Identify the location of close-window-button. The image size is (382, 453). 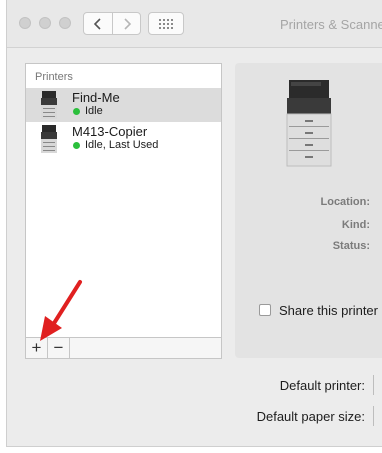
(25, 23).